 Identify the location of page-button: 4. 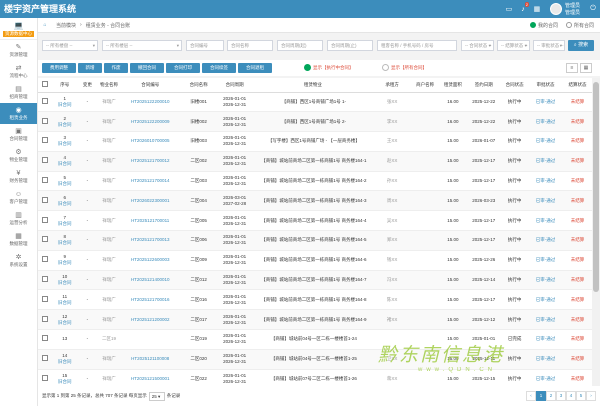
(571, 396).